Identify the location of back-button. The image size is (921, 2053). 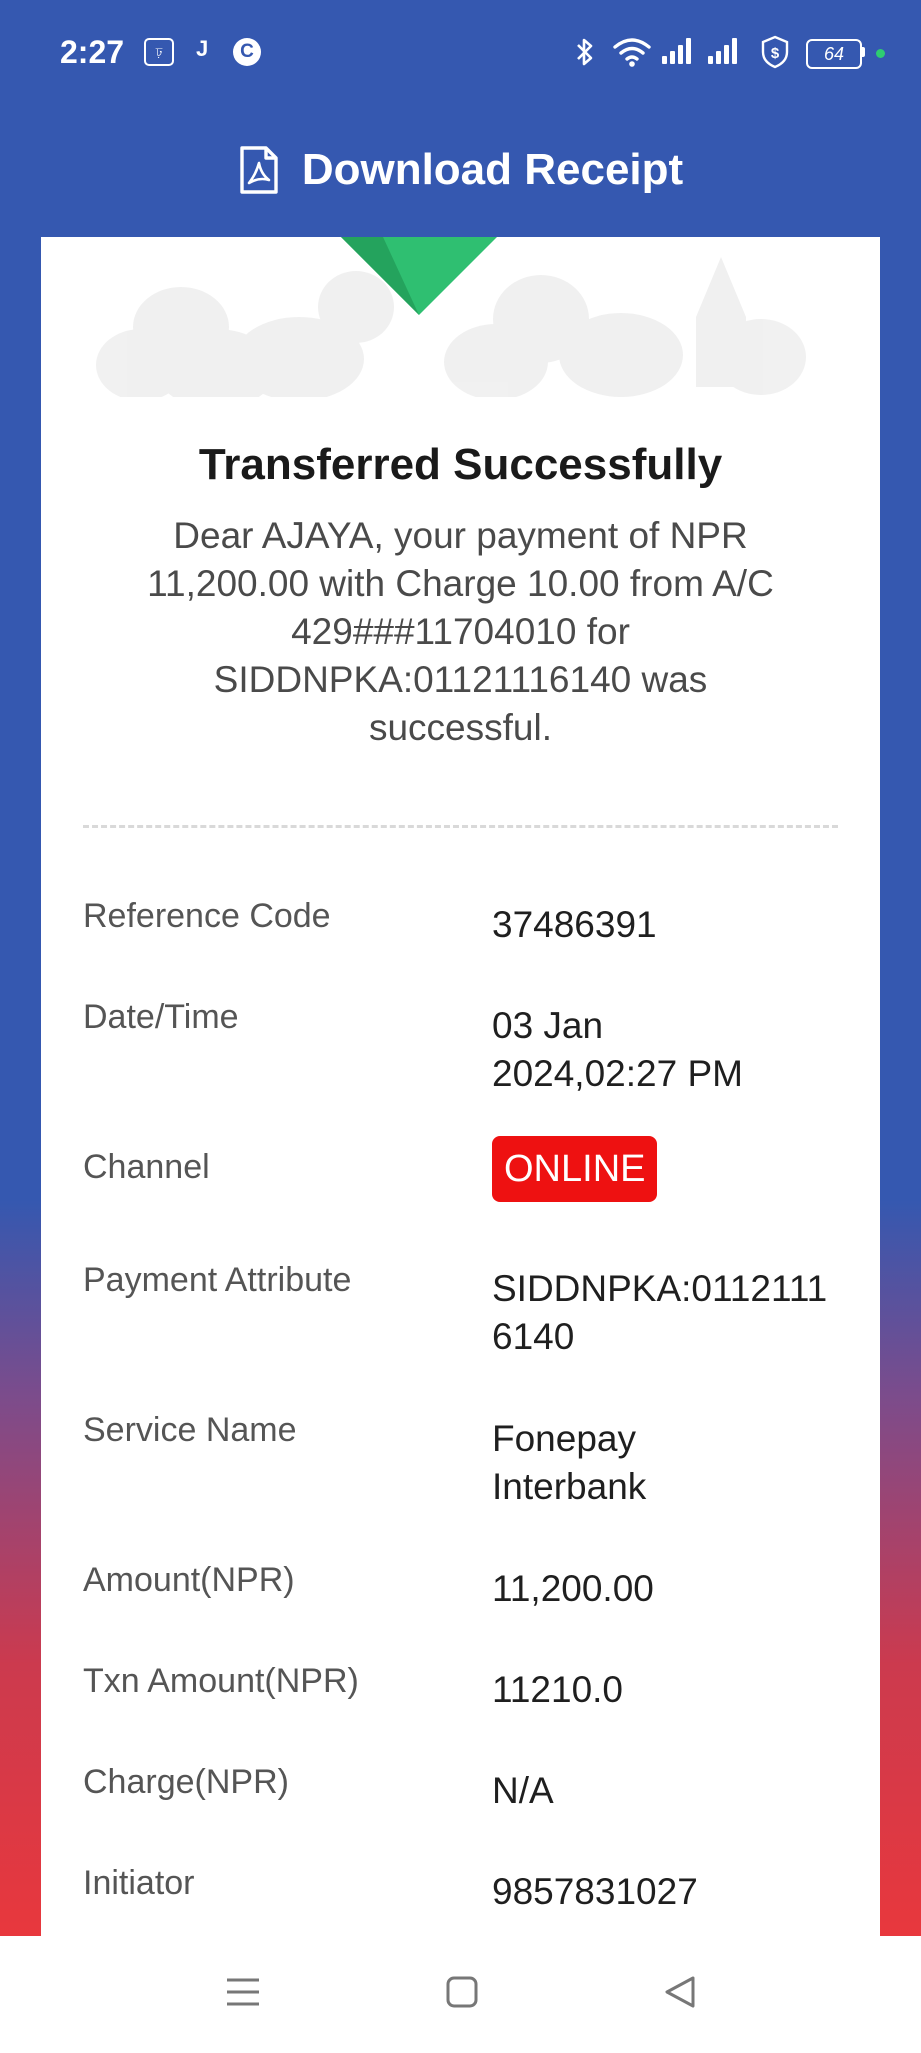
(681, 1992).